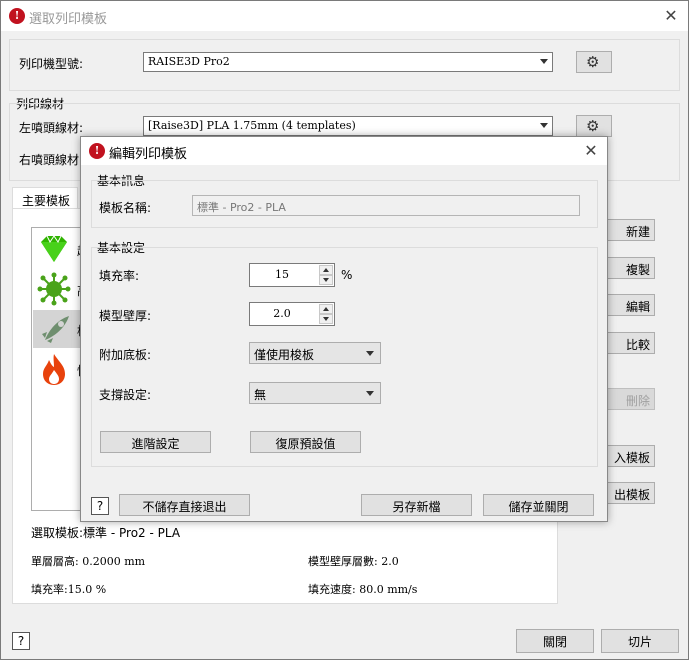 This screenshot has width=689, height=660. I want to click on support-value: 無, so click(260, 395).